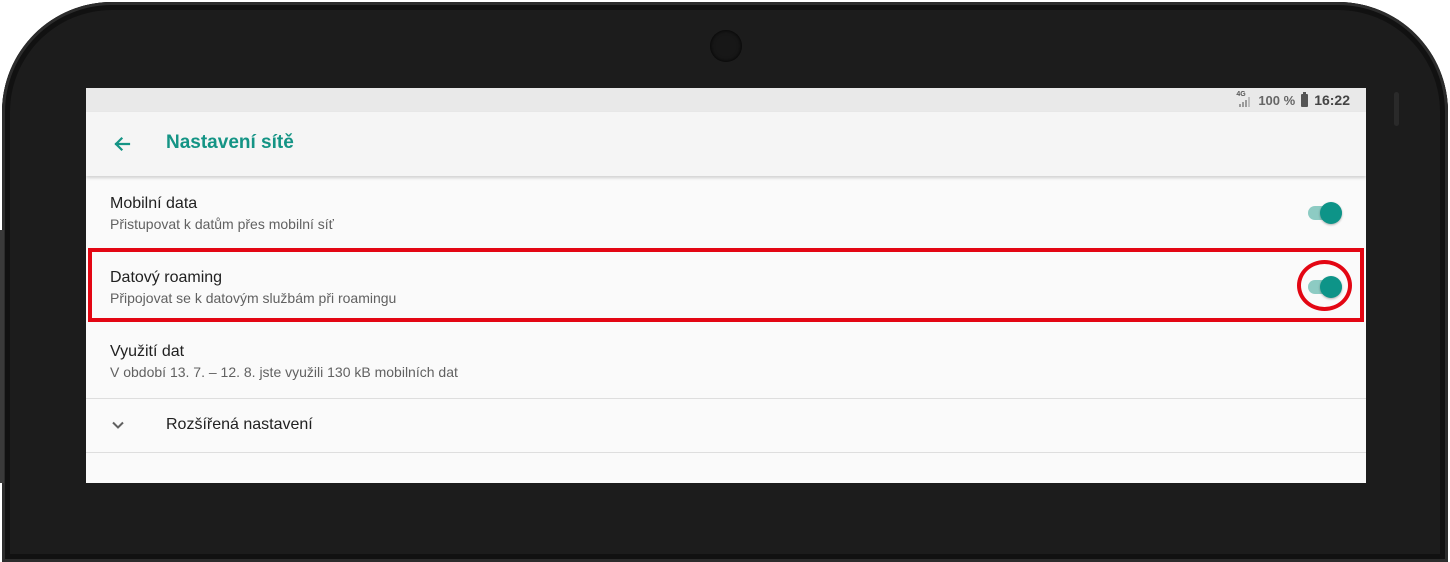  What do you see at coordinates (726, 46) in the screenshot?
I see `front-camera` at bounding box center [726, 46].